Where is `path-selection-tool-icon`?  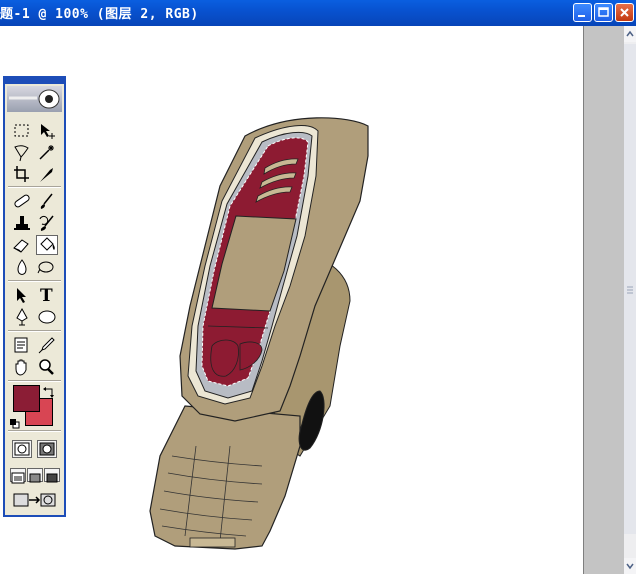 path-selection-tool-icon is located at coordinates (22, 295).